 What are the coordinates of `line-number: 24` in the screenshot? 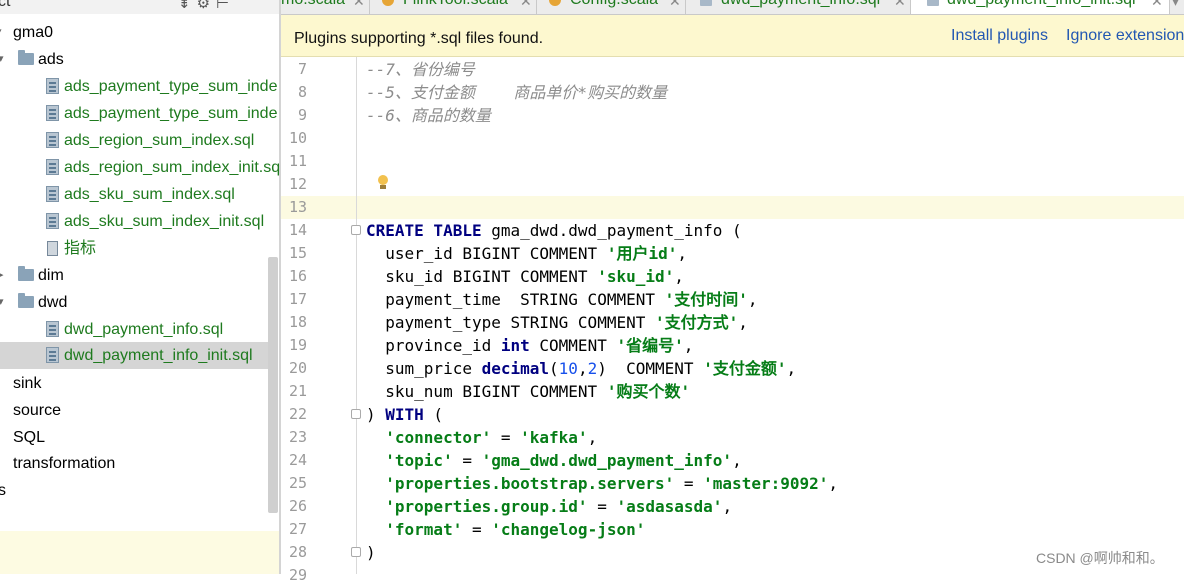 It's located at (297, 460).